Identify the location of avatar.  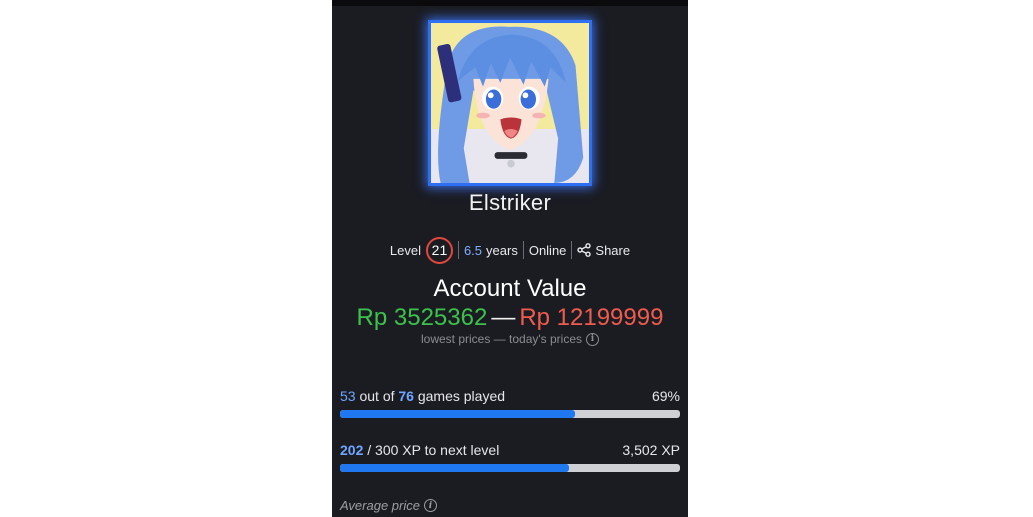
(510, 103).